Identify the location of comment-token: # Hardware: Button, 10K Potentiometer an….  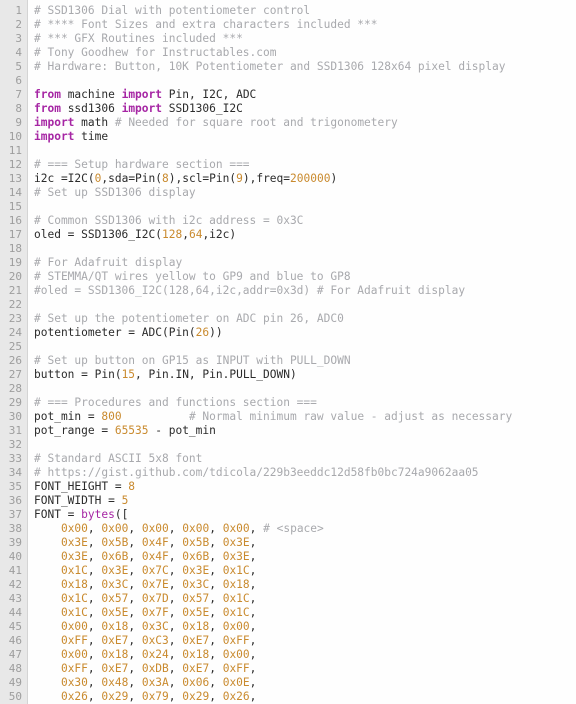
(270, 66).